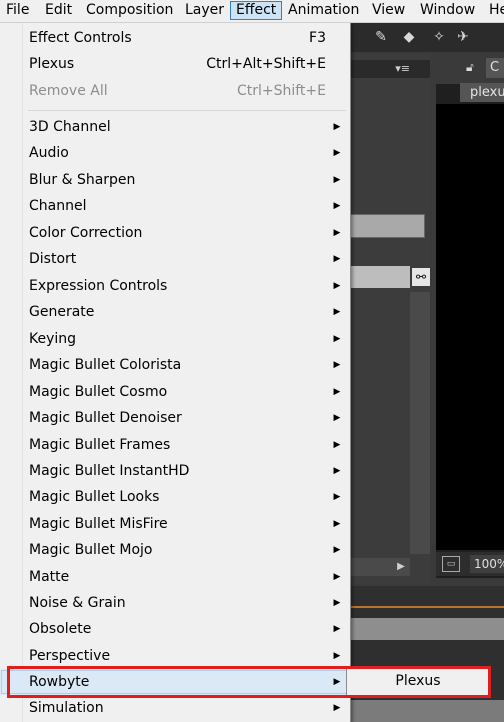 The image size is (504, 722). Describe the element at coordinates (129, 10) in the screenshot. I see `menu-composition: Composition` at that location.